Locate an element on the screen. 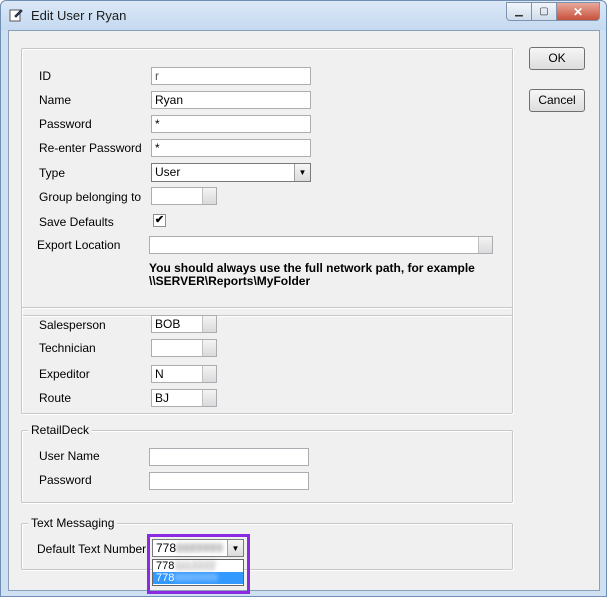 This screenshot has width=607, height=597. salesperson-lookup-button is located at coordinates (209, 324).